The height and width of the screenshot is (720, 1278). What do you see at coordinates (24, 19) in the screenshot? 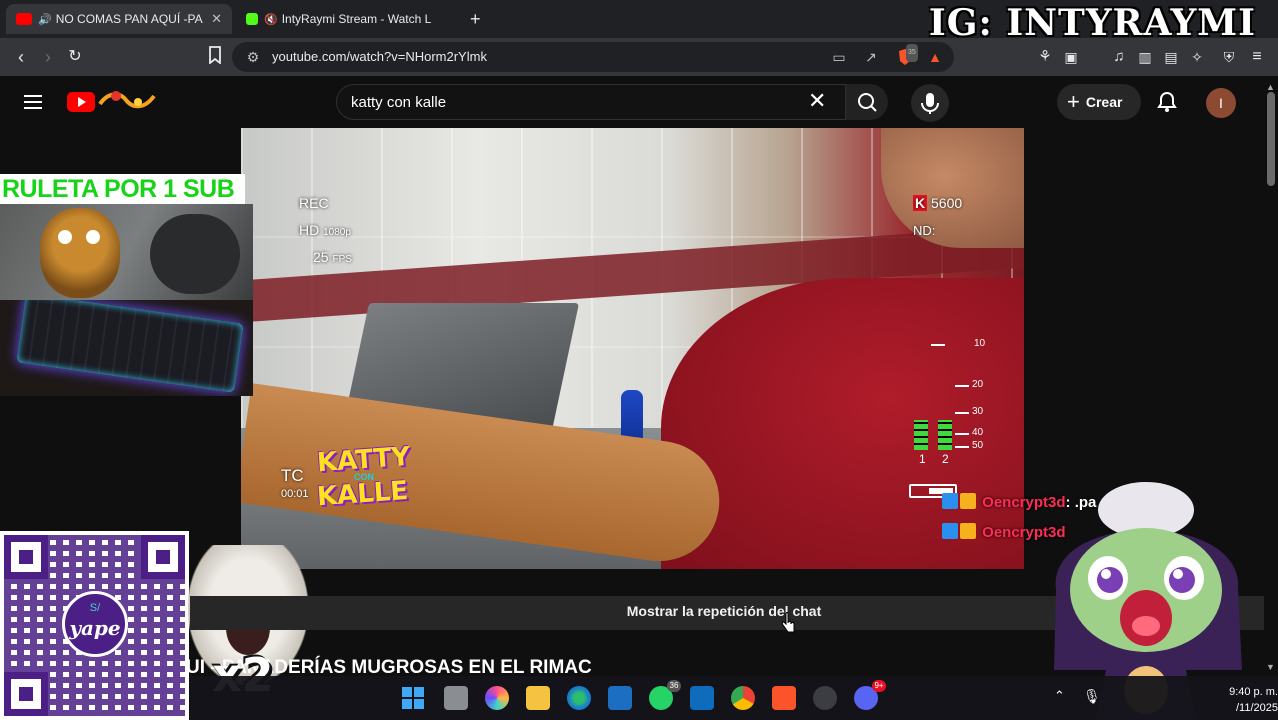
I see `youtube-favicon-icon` at bounding box center [24, 19].